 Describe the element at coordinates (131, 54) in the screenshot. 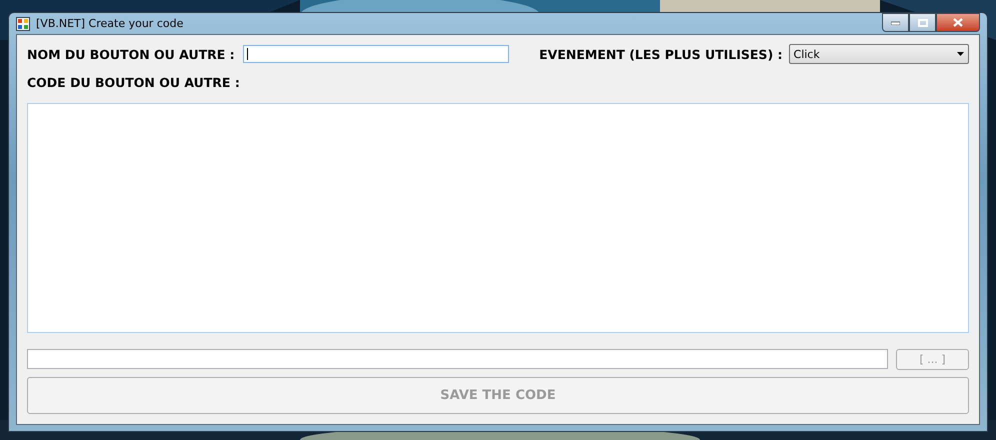

I see `field-label: NOM DU BOUTON OU AUTRE :` at that location.